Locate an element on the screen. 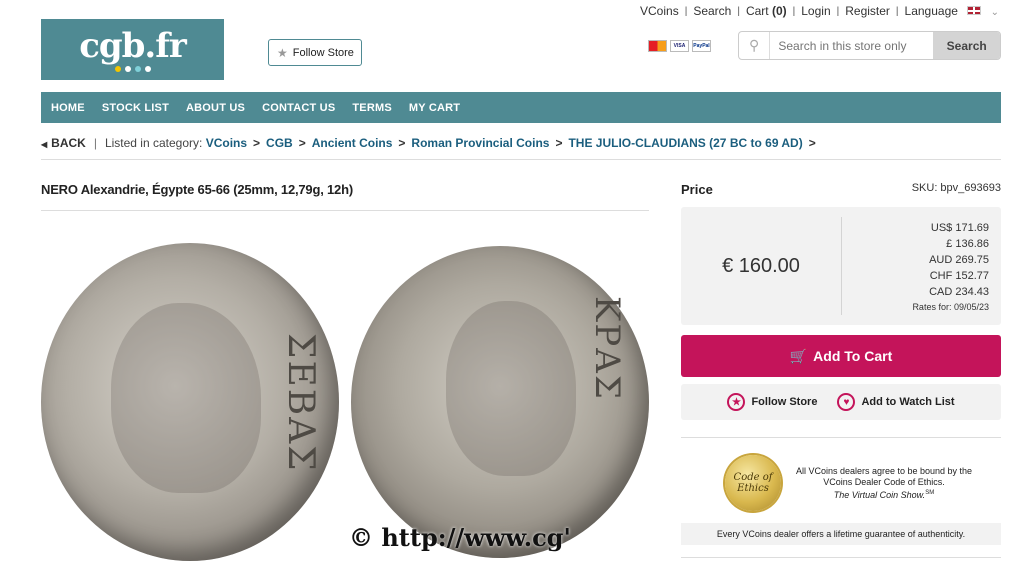  vcoins-link: VCoins is located at coordinates (659, 11).